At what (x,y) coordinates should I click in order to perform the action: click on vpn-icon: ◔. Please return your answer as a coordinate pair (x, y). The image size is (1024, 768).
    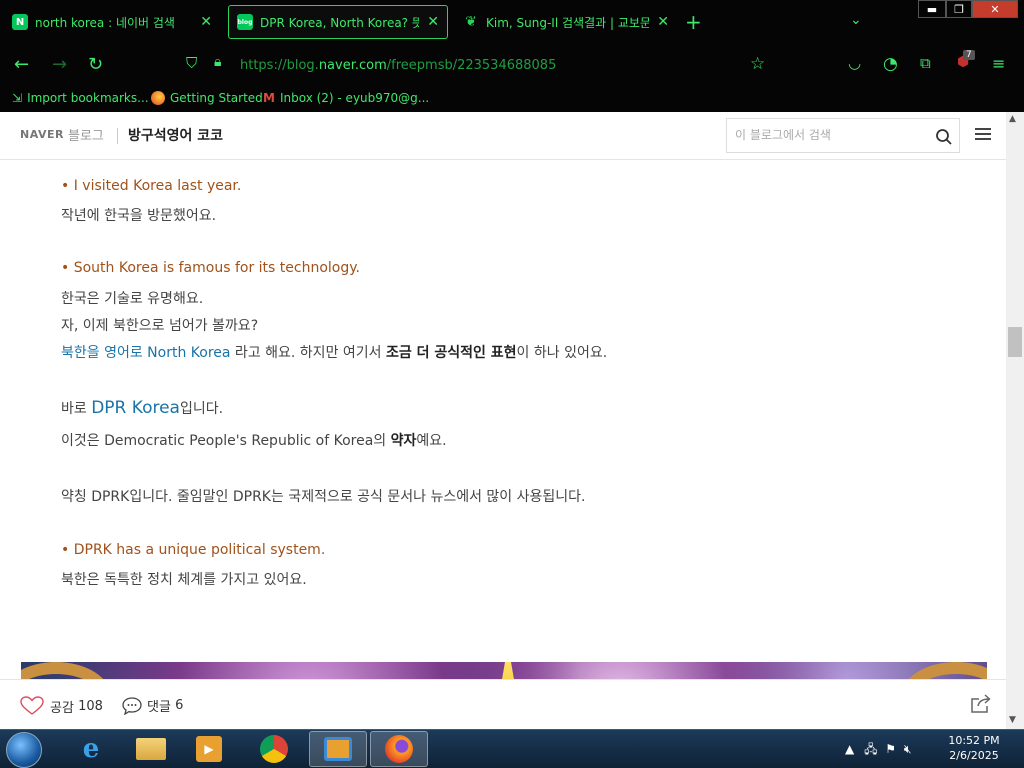
    Looking at the image, I should click on (890, 64).